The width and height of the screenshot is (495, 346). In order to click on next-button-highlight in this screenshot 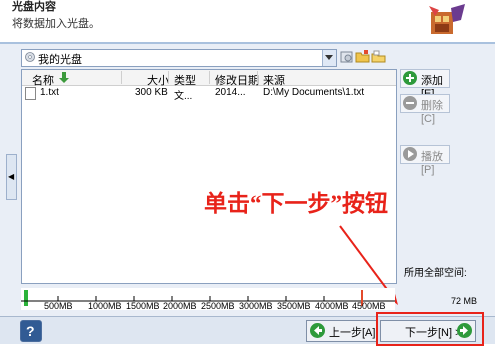, I will do `click(430, 329)`.